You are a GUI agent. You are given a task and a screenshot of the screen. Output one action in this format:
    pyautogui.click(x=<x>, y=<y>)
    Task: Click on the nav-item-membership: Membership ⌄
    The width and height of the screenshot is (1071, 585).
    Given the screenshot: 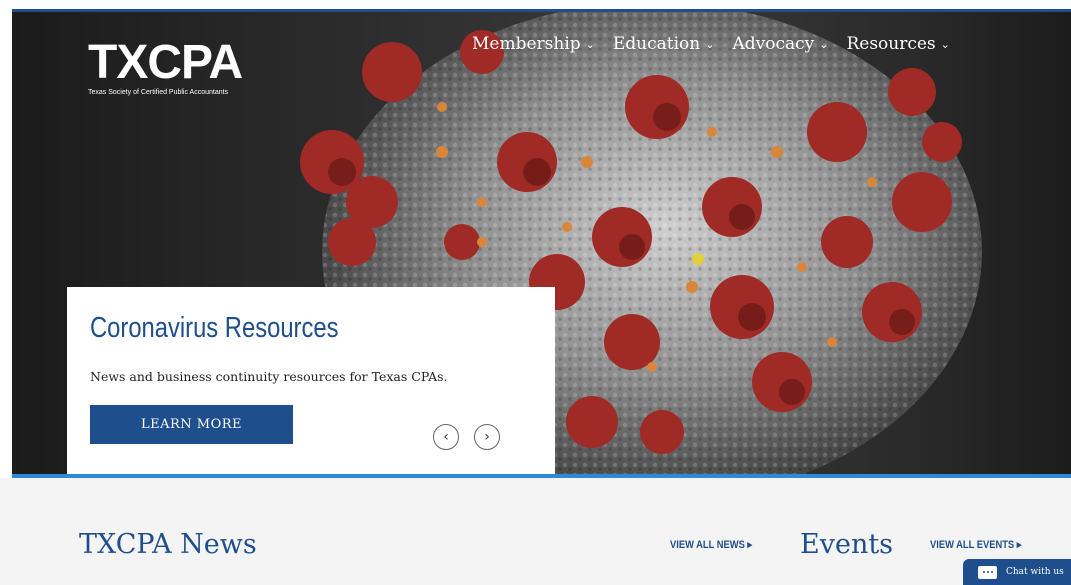 What is the action you would take?
    pyautogui.click(x=533, y=44)
    